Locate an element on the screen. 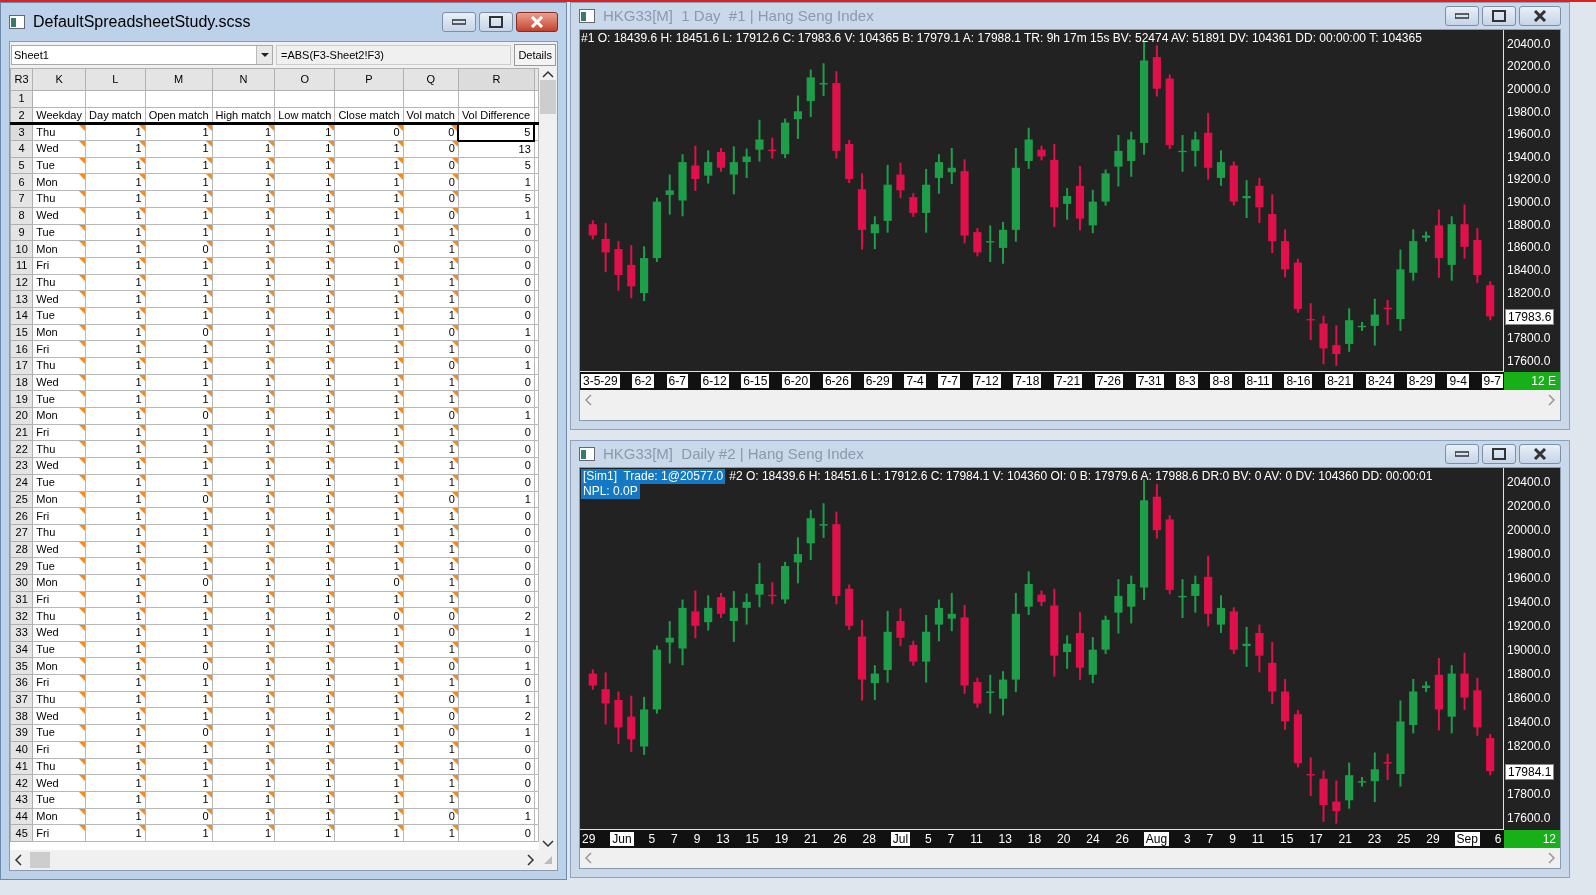 The height and width of the screenshot is (895, 1596). date-label: 5 is located at coordinates (652, 839).